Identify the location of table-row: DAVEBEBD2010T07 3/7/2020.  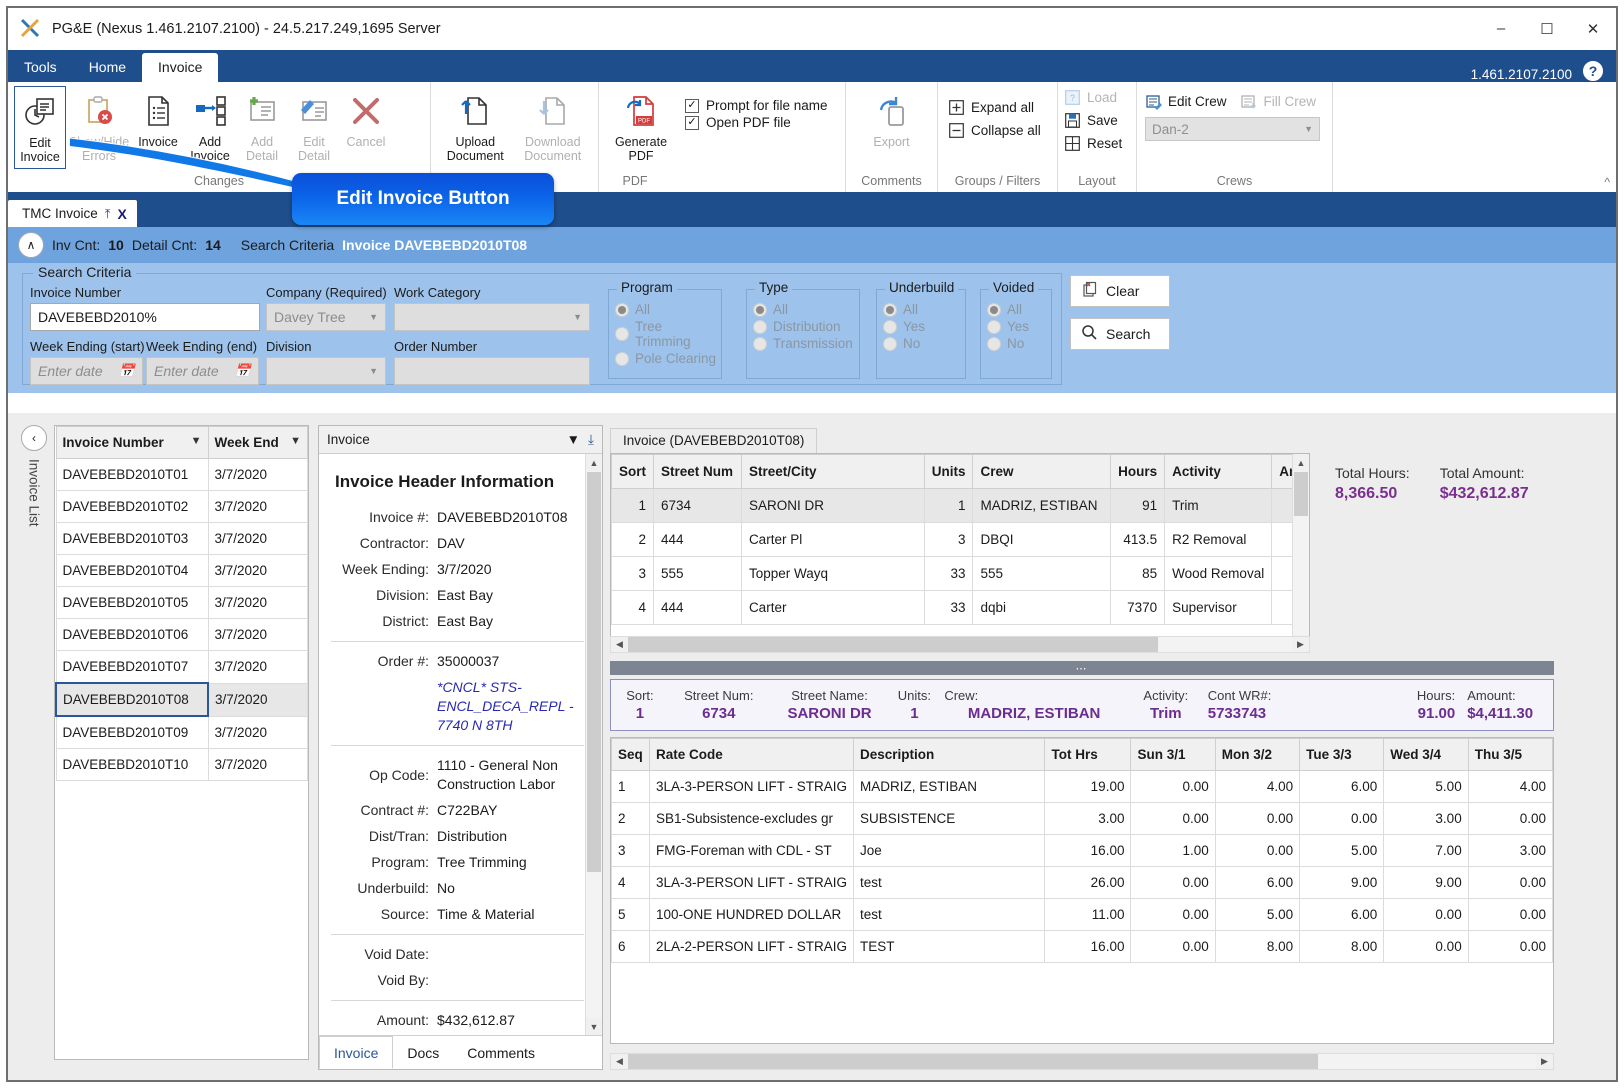
(181, 667).